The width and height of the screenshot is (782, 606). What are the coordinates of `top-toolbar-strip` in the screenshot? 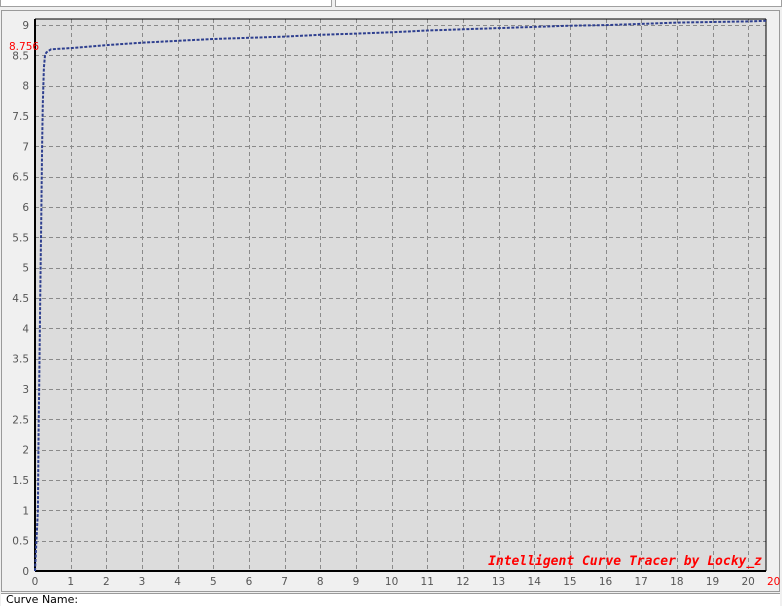 It's located at (391, 5).